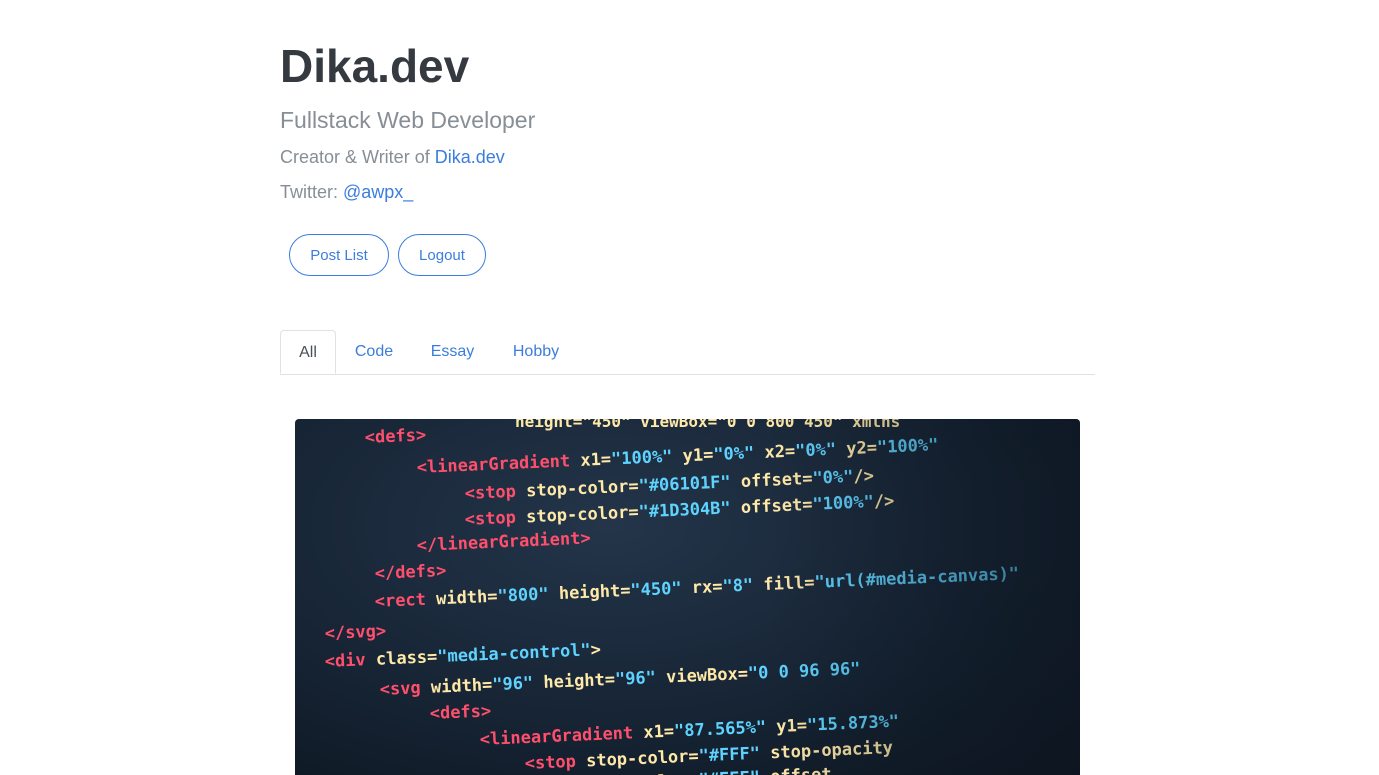  Describe the element at coordinates (308, 352) in the screenshot. I see `tab-all: All` at that location.